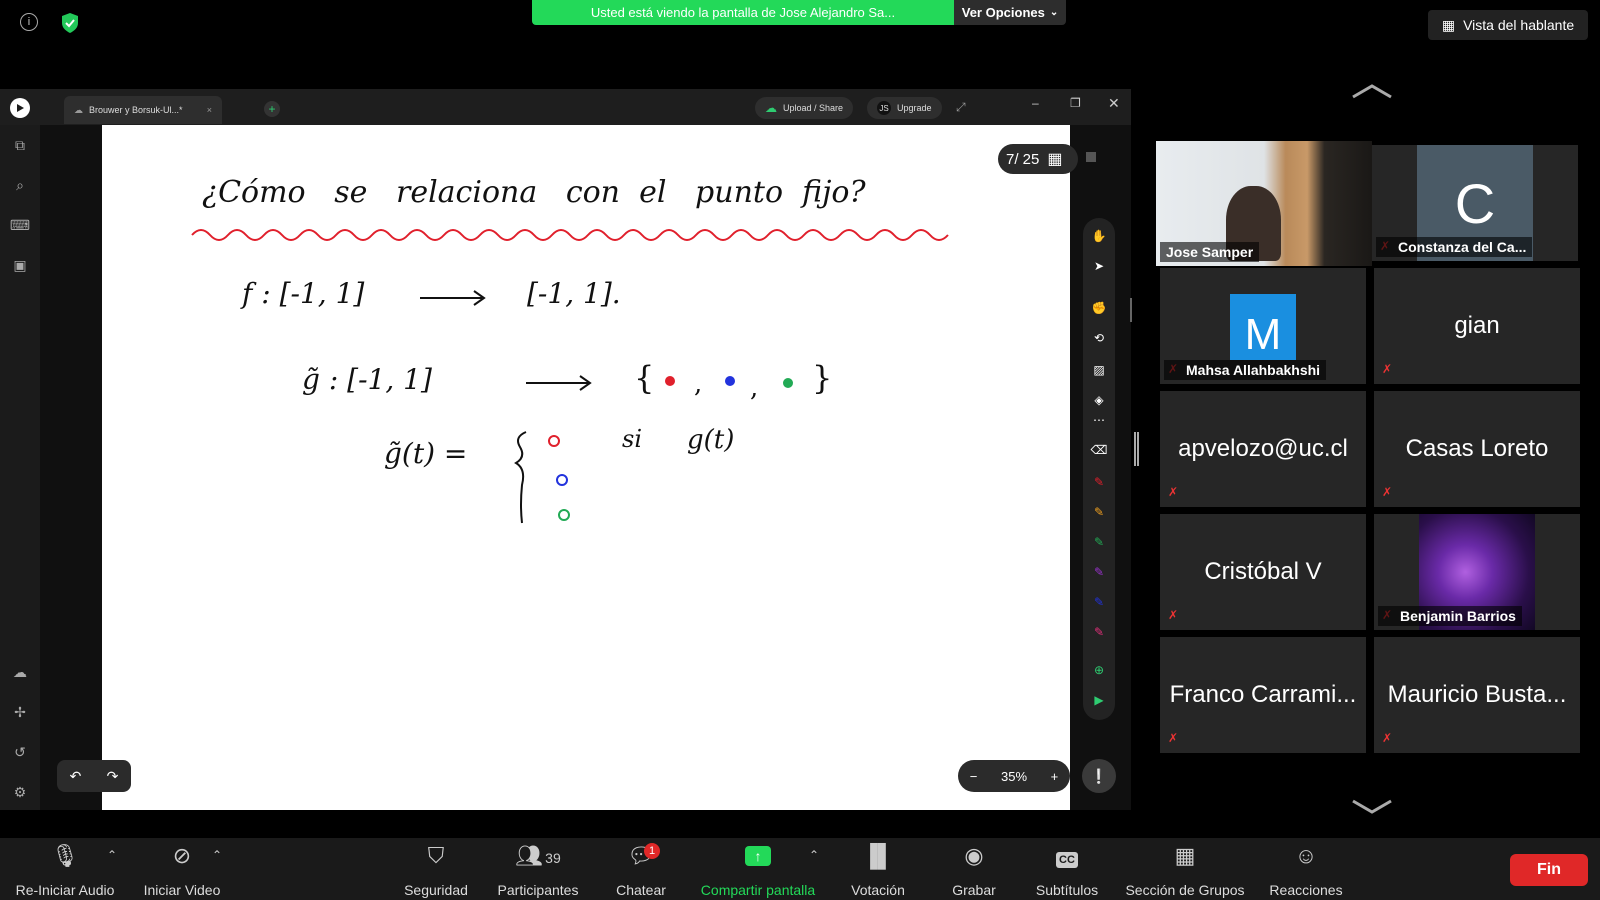 The height and width of the screenshot is (900, 1600). Describe the element at coordinates (804, 108) in the screenshot. I see `upload-share-button: ☁ Upload / Share` at that location.